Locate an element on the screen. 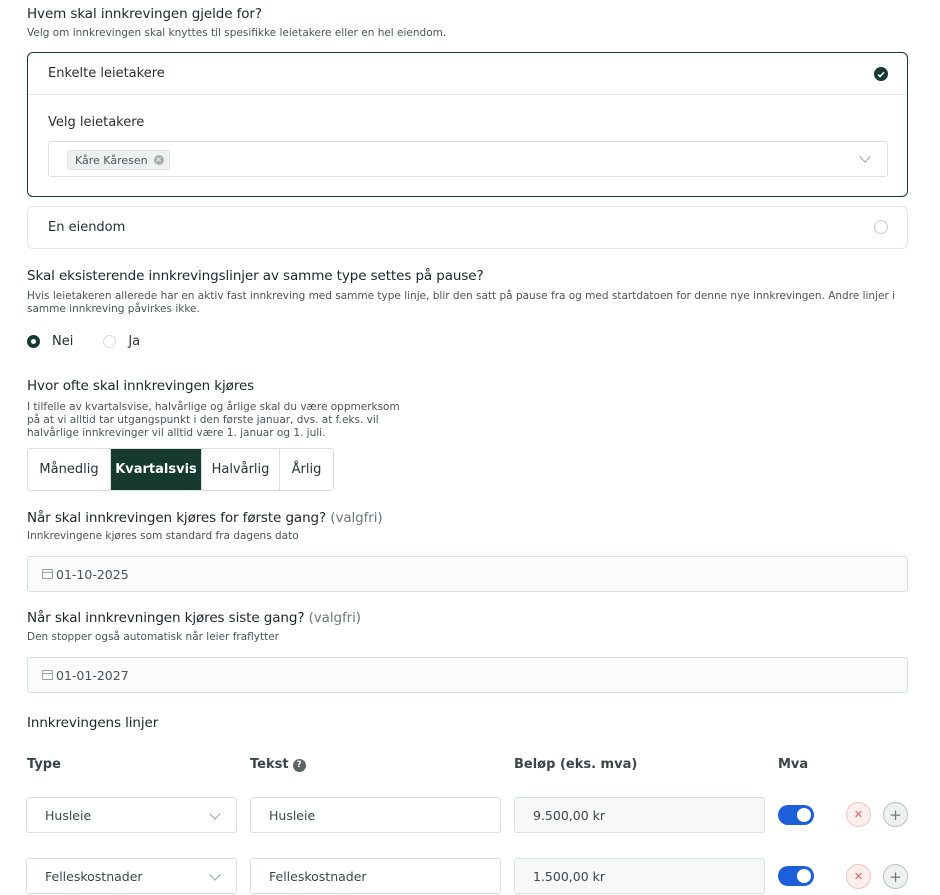  col-text-header: Tekst? is located at coordinates (278, 764).